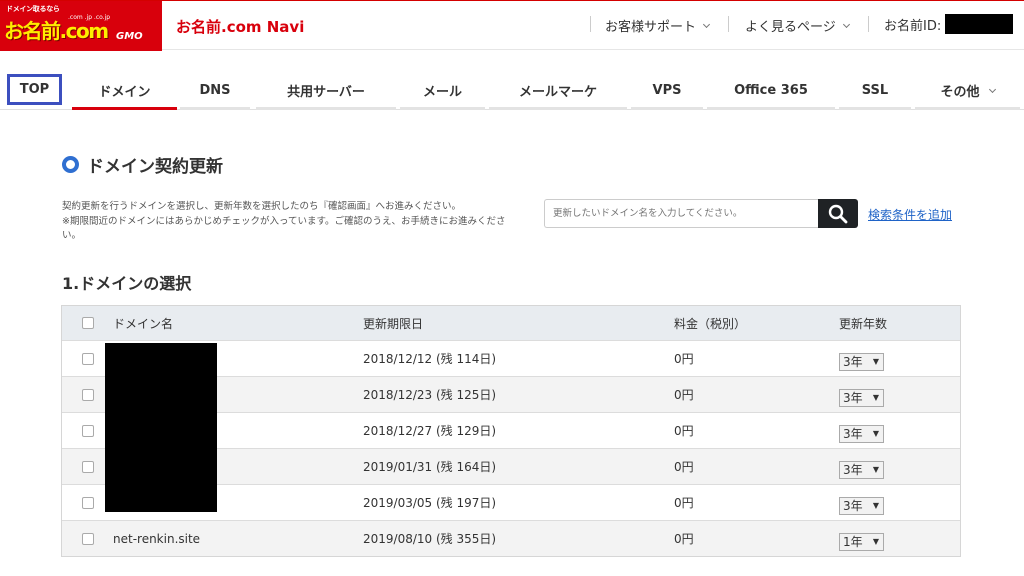 This screenshot has width=1024, height=576. I want to click on tab-label: メール, so click(442, 92).